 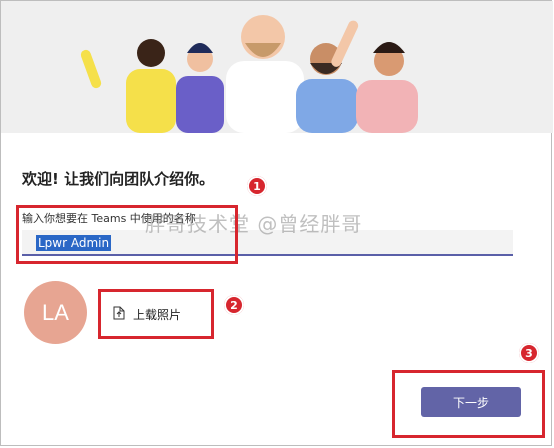 What do you see at coordinates (257, 186) in the screenshot?
I see `annotation-number-1: 1` at bounding box center [257, 186].